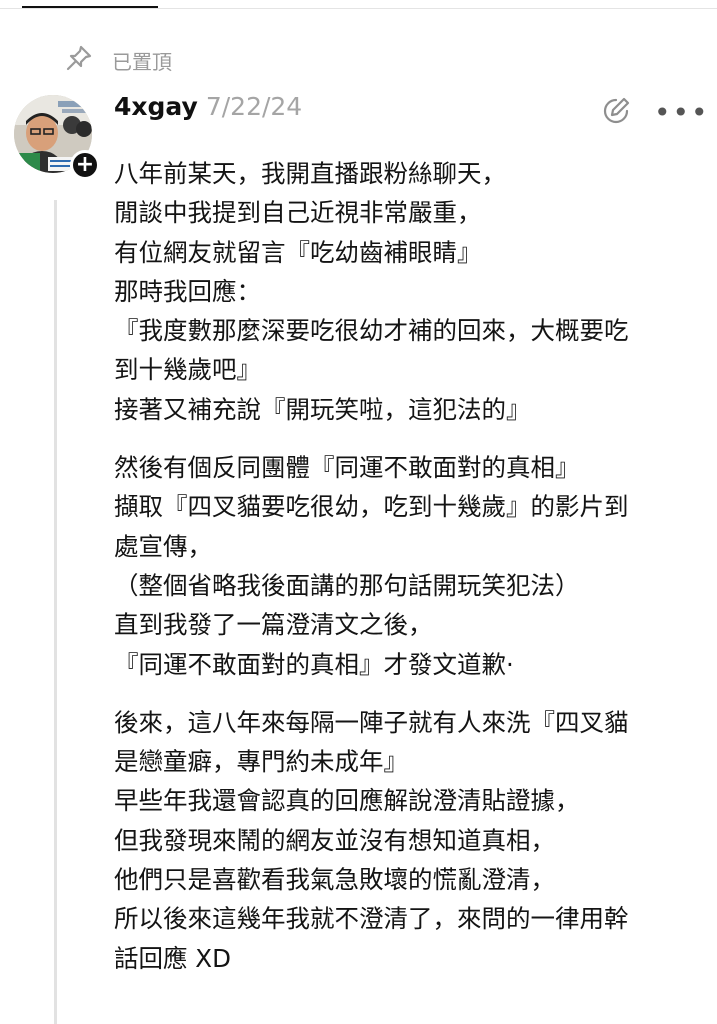 Image resolution: width=717 pixels, height=1024 pixels. Describe the element at coordinates (298, 213) in the screenshot. I see `text-line: 閒談中我提到自己近視非常嚴重，` at that location.